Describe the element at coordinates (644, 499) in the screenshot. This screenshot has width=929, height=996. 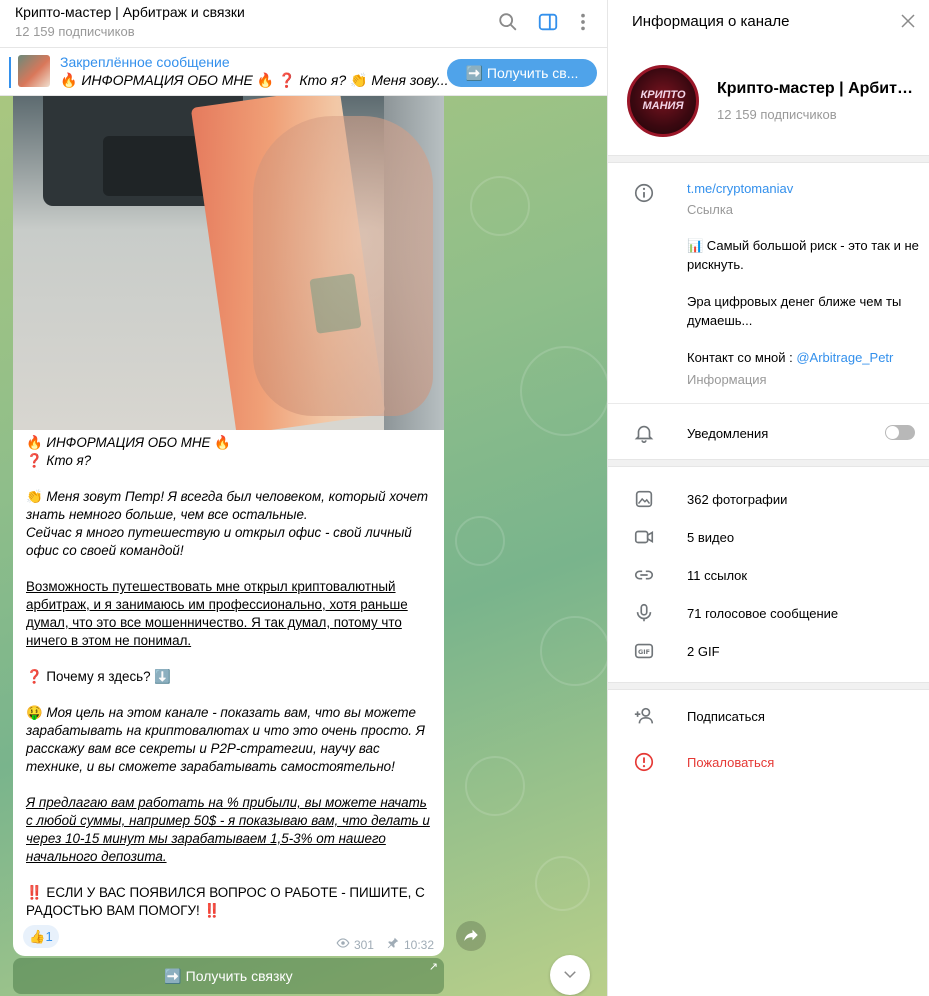
I see `photo-icon` at that location.